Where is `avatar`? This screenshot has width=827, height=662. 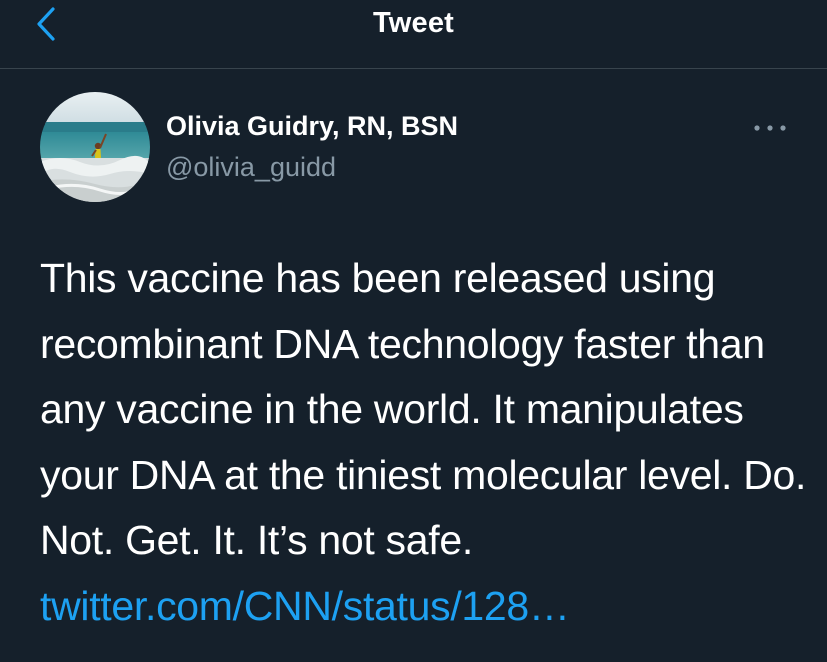
avatar is located at coordinates (95, 147).